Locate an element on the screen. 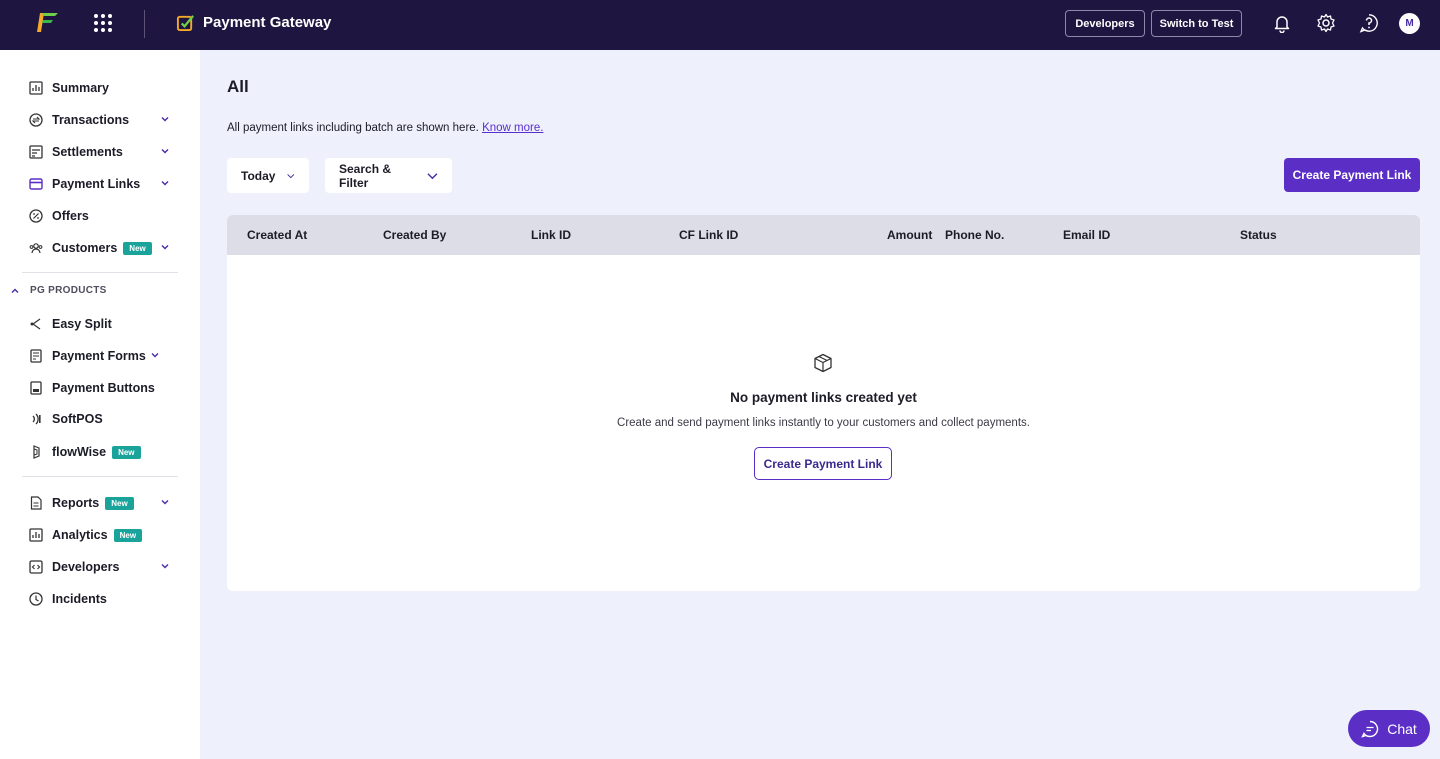 The width and height of the screenshot is (1440, 759). sidebar-item-offers: Offers is located at coordinates (103, 216).